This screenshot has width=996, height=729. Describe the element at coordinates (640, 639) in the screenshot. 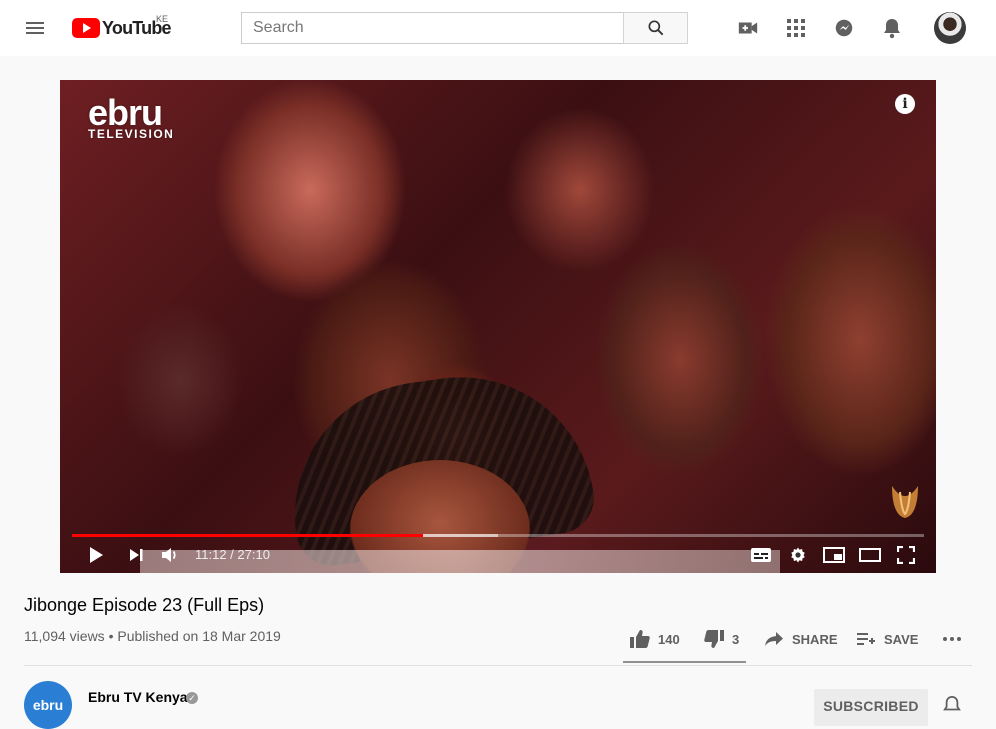

I see `thumbs-up-icon` at that location.